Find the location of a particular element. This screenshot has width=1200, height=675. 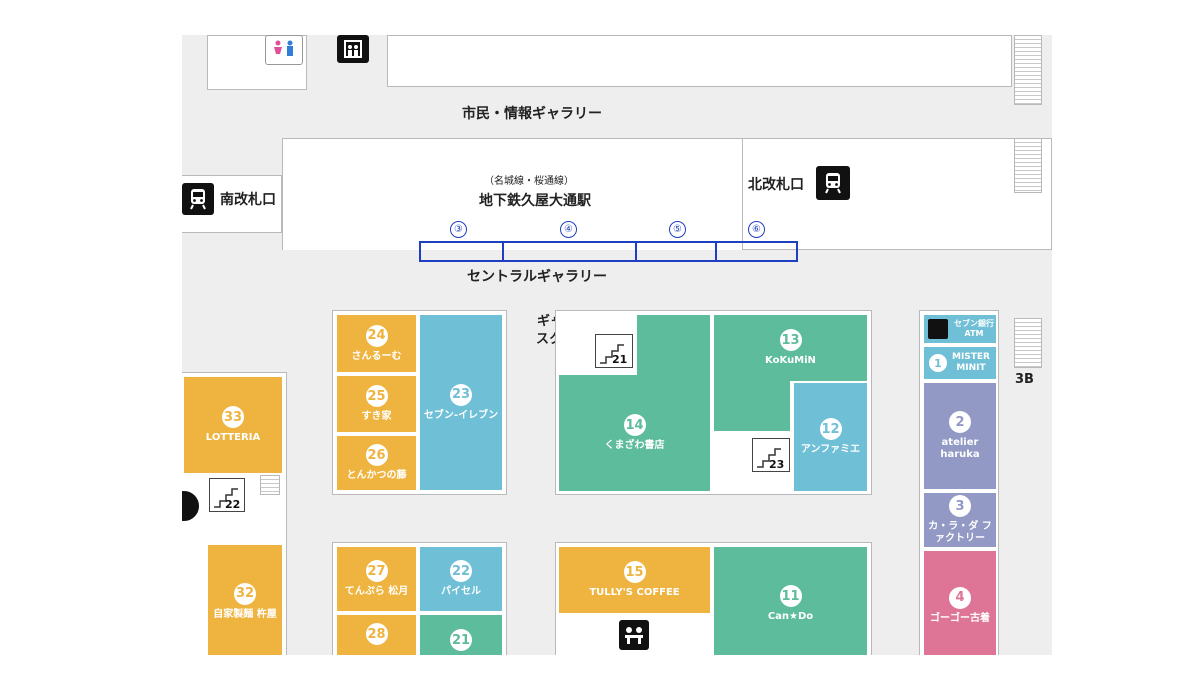

shop-22: 22 パイセル is located at coordinates (461, 579).